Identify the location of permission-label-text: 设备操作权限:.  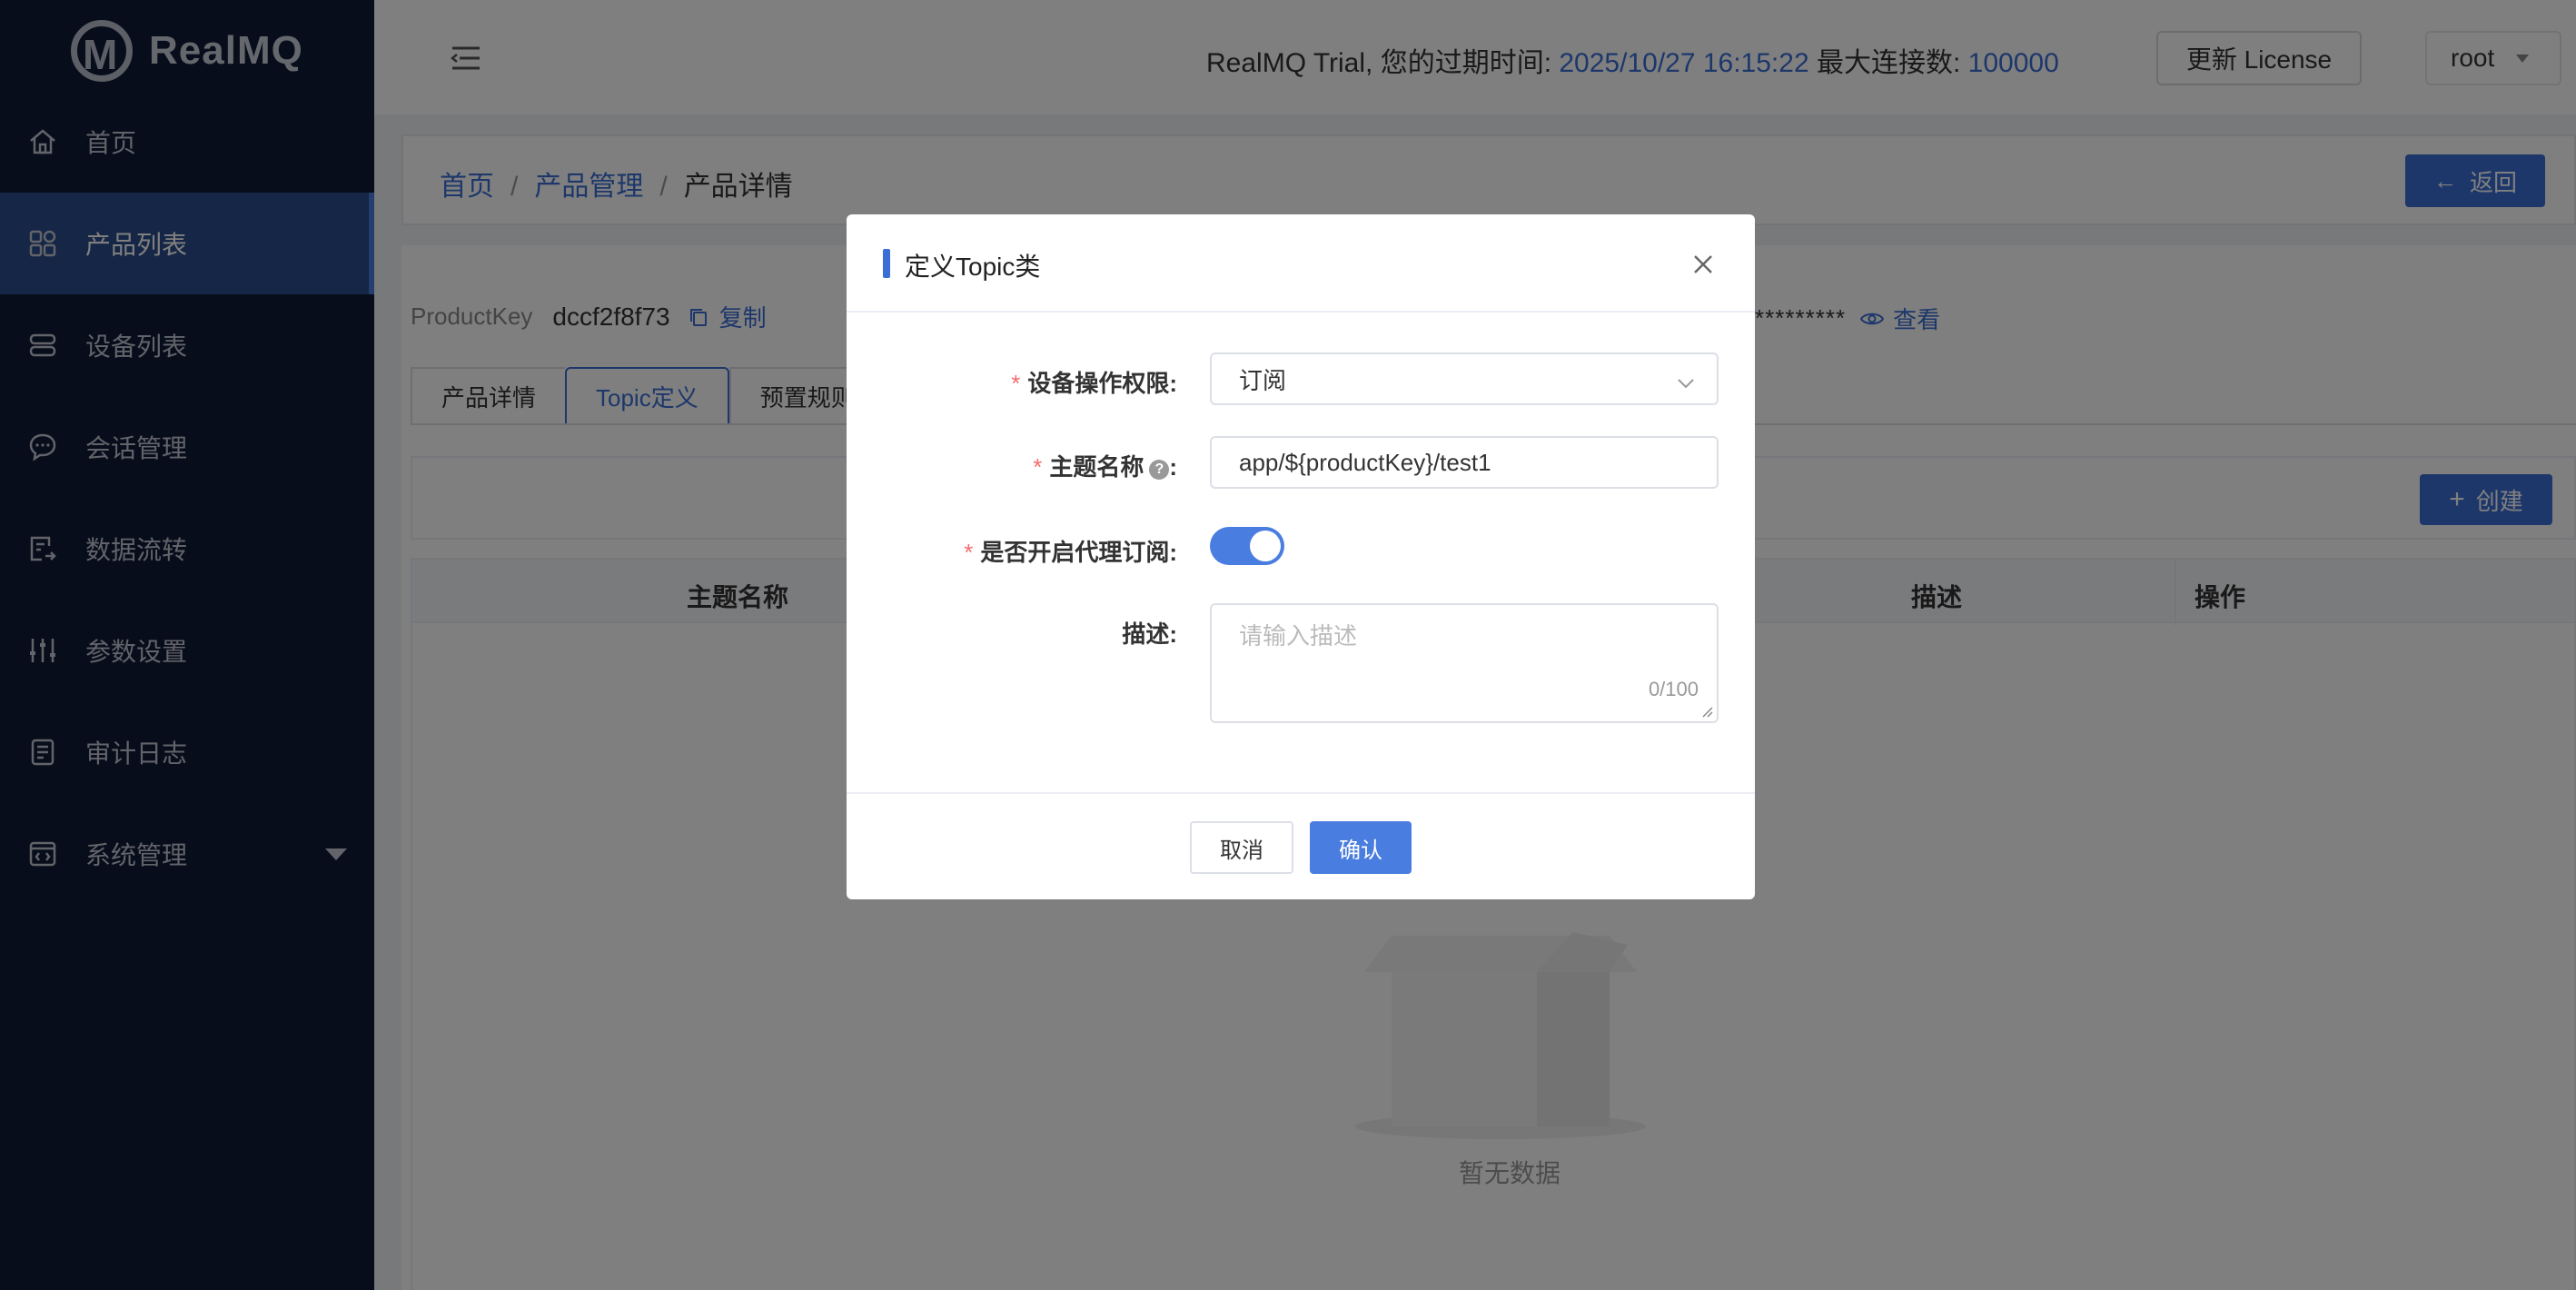
(1102, 383).